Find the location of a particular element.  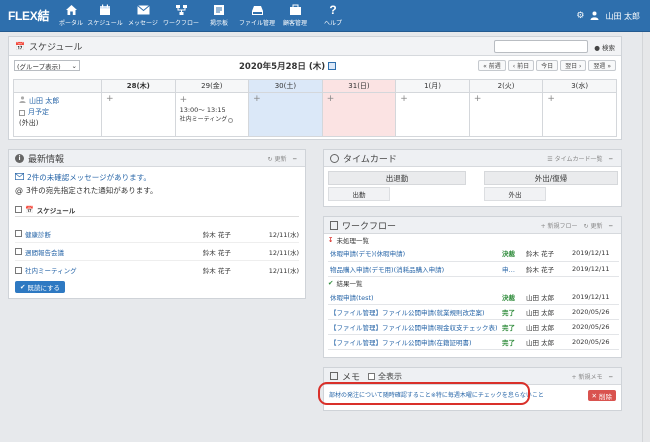

day-header: 28(木) is located at coordinates (138, 86).